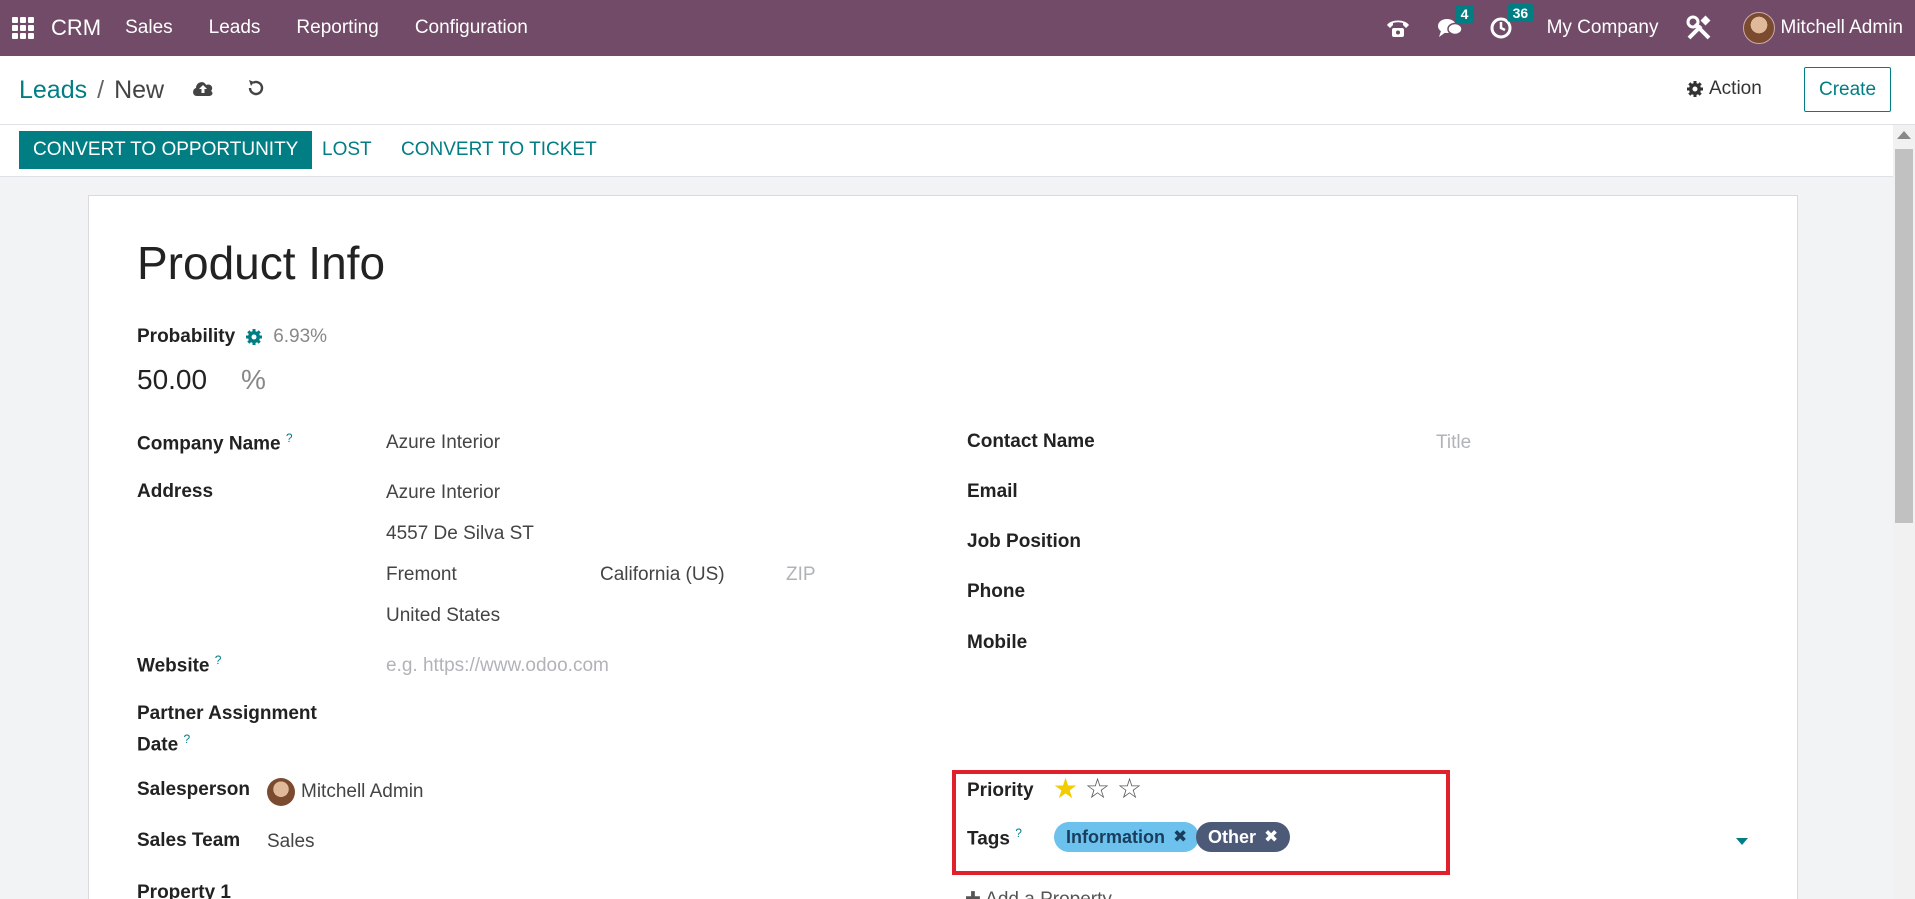 The width and height of the screenshot is (1915, 899). I want to click on menu-reporting: Reporting, so click(337, 28).